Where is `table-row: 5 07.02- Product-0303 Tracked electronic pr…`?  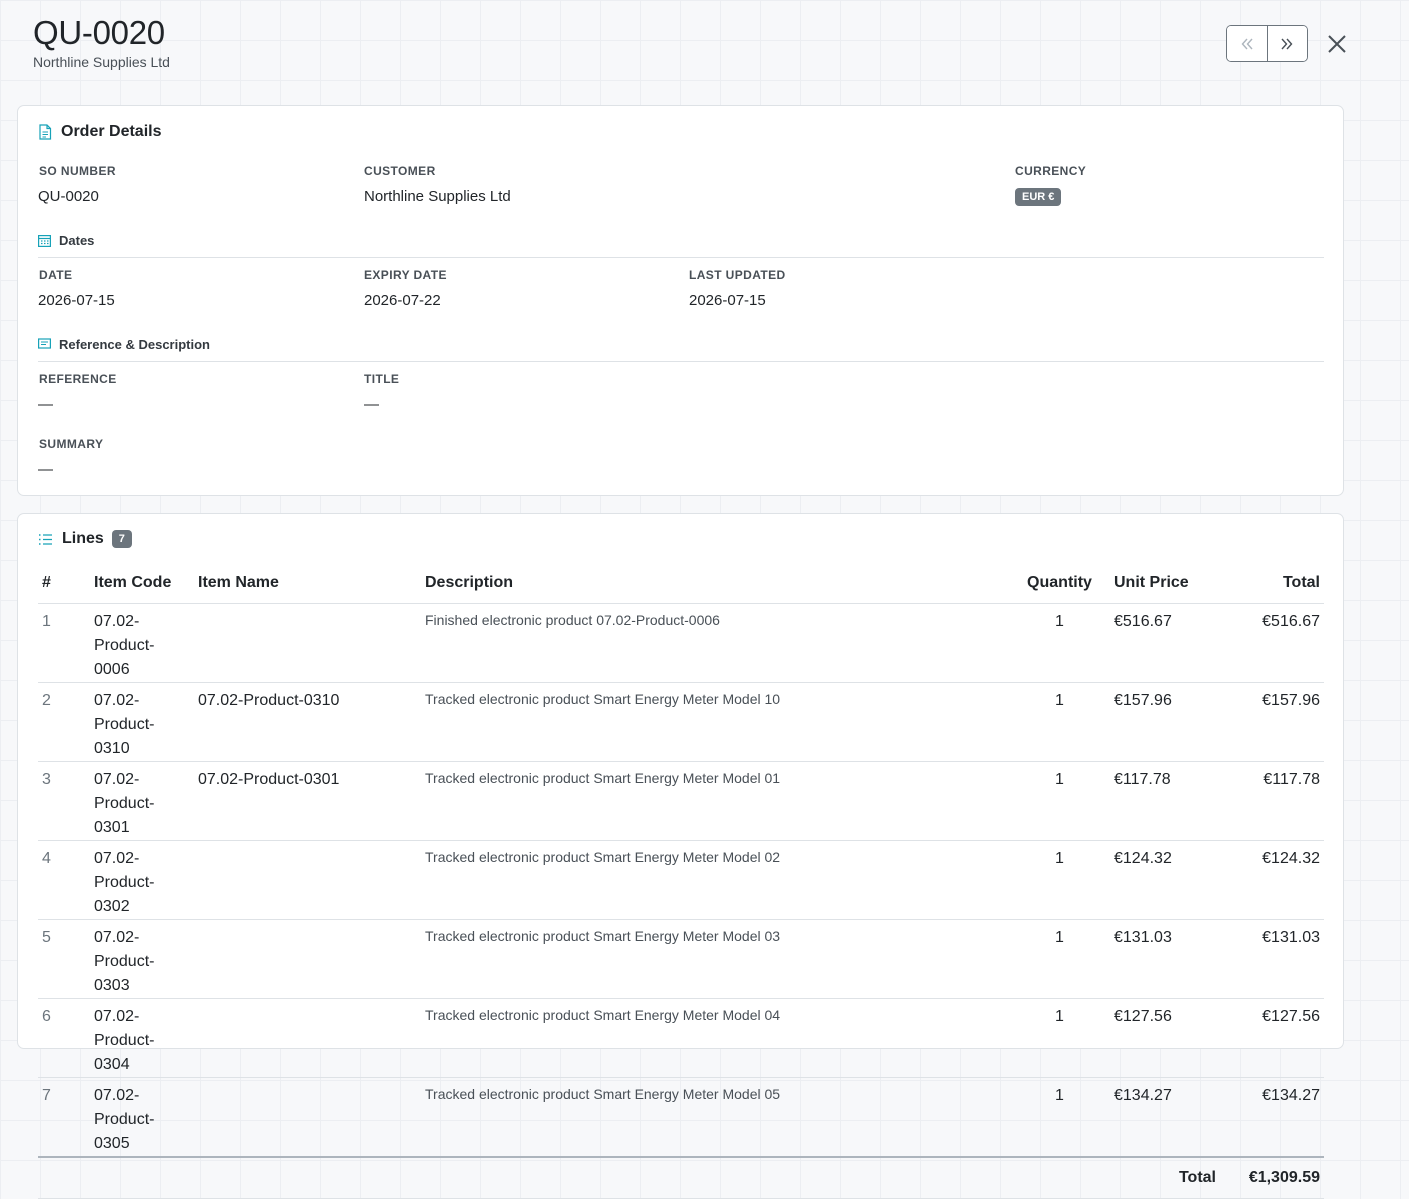
table-row: 5 07.02- Product-0303 Tracked electronic pr… is located at coordinates (681, 959).